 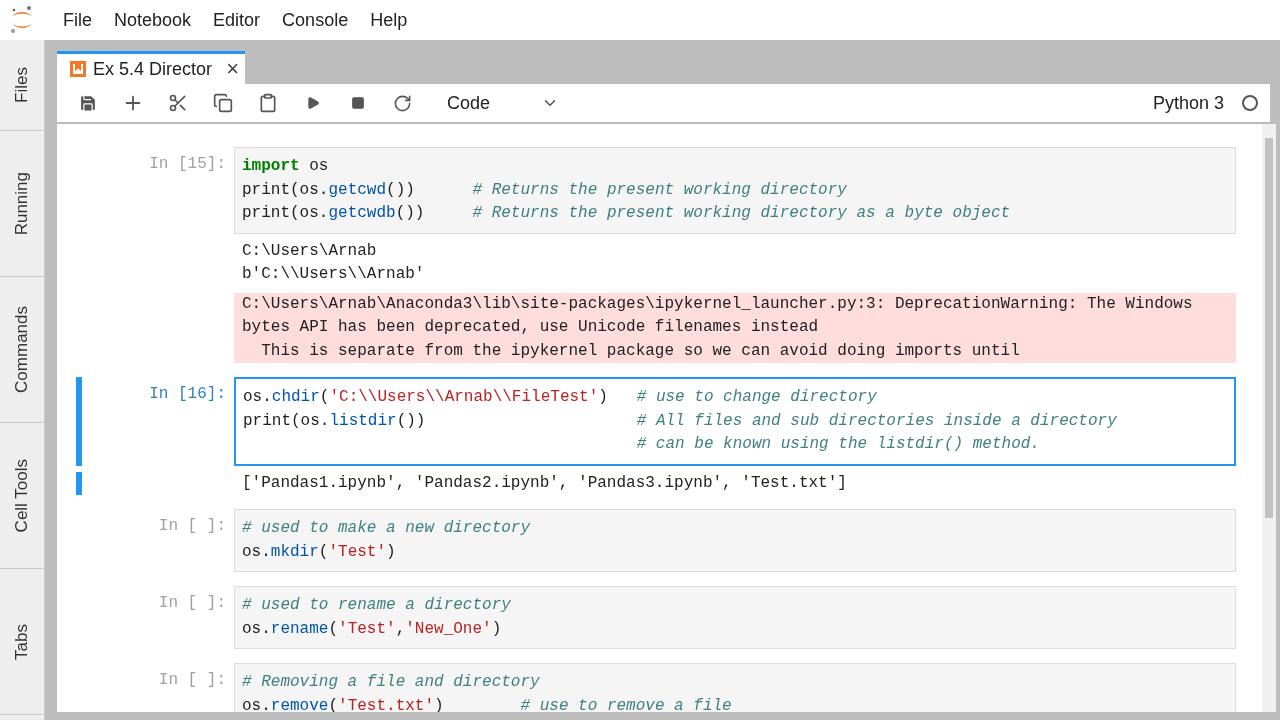 What do you see at coordinates (735, 327) in the screenshot?
I see `error-output: C:\Users\Arnab\Anaconda3\lib\site-packages\ipykernel_launcher.py:3: DeprecationWarning: The Windows bytes API has been deprecated, use Unicode filenames instead This is separate from the ipykernel package so we can avoid doing imports until` at bounding box center [735, 327].